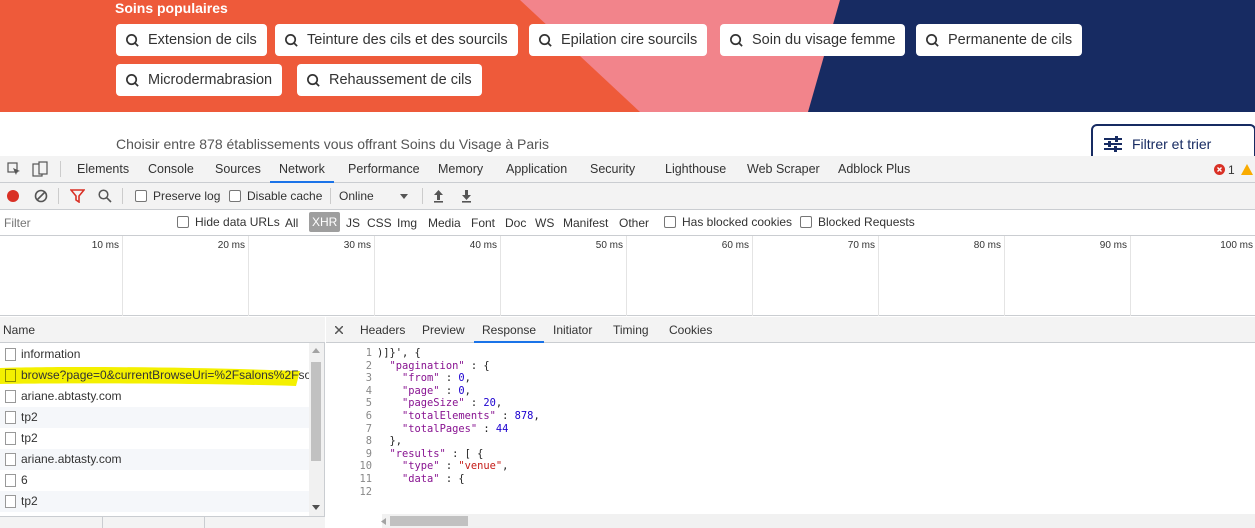  What do you see at coordinates (690, 330) in the screenshot?
I see `tab-cookies: Cookies` at bounding box center [690, 330].